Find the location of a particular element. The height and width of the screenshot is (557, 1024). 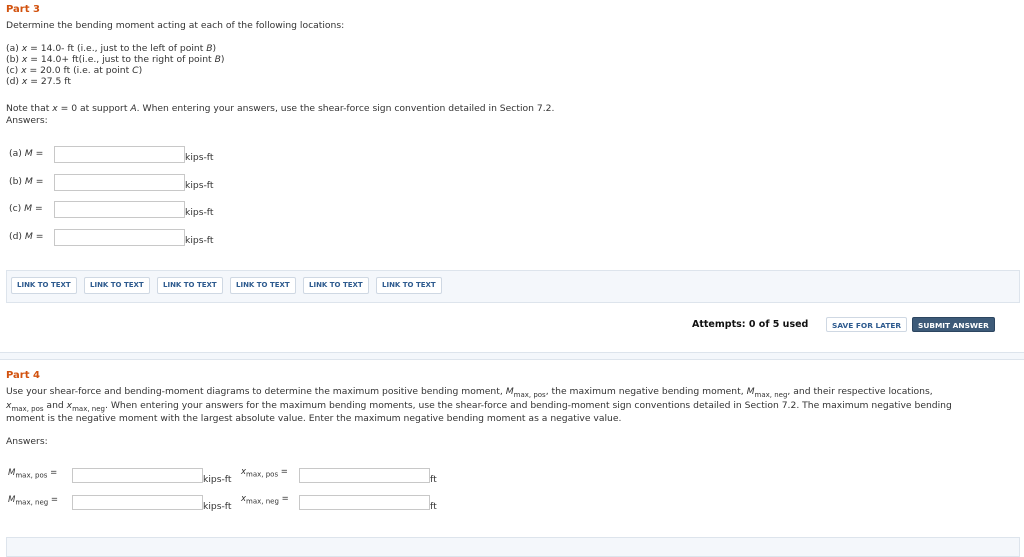

save-for-later-button: SAVE FOR LATER is located at coordinates (867, 324).